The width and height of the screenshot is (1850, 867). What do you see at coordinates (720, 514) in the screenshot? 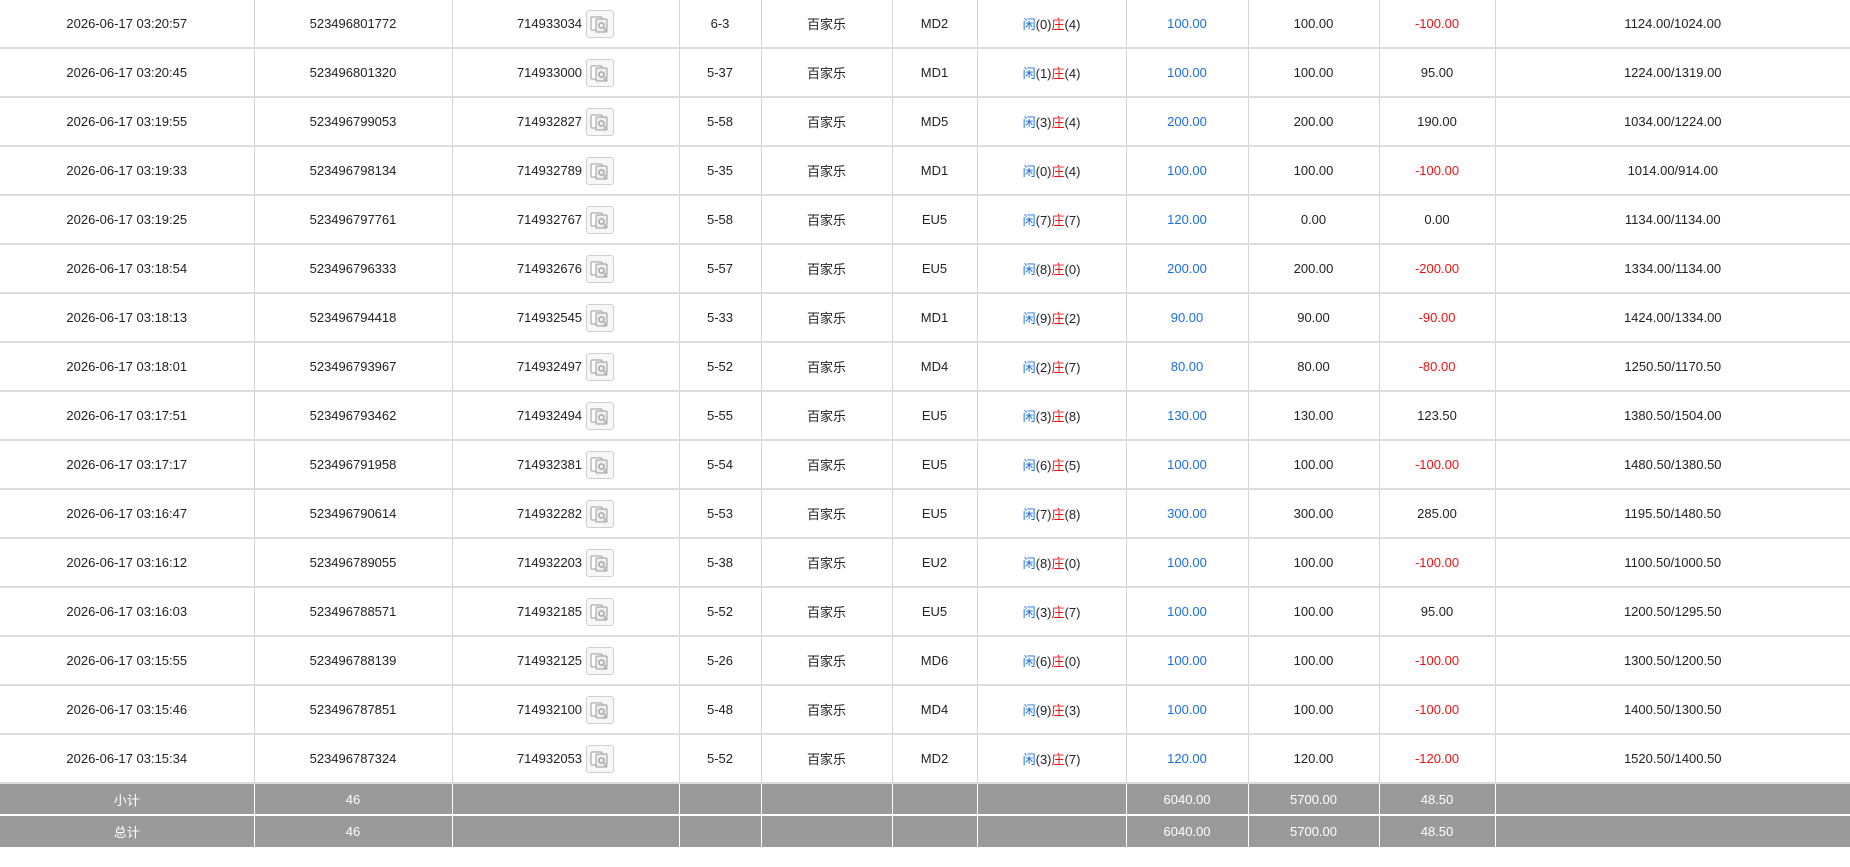
I see `table-number: 5-53` at bounding box center [720, 514].